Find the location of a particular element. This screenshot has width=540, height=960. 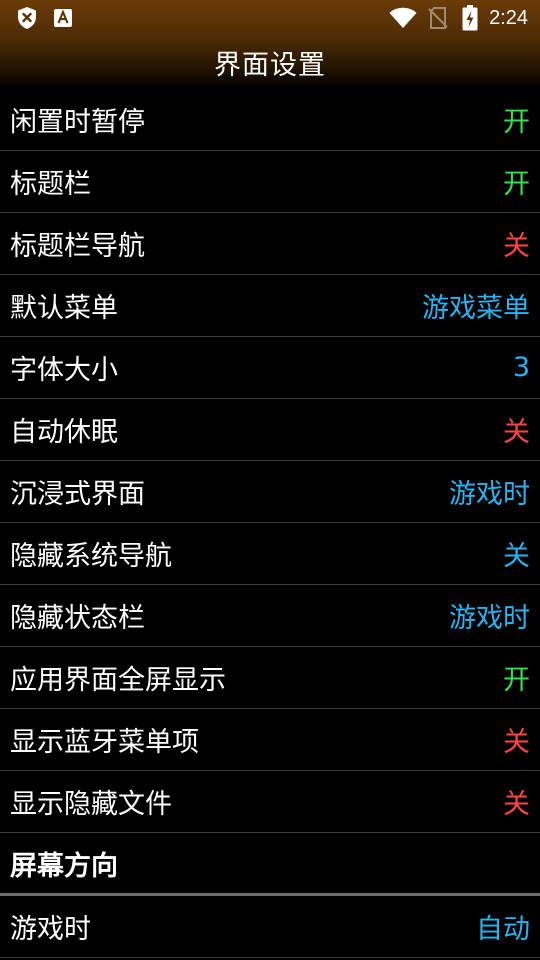

app-header: 2:24 界面设置 is located at coordinates (270, 44).